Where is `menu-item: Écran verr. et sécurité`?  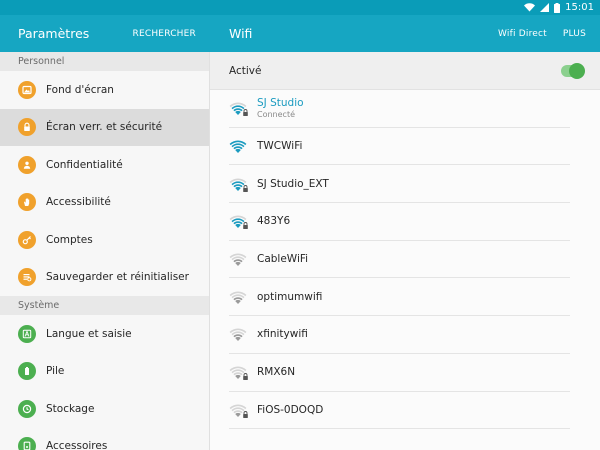
menu-item: Écran verr. et sécurité is located at coordinates (104, 127).